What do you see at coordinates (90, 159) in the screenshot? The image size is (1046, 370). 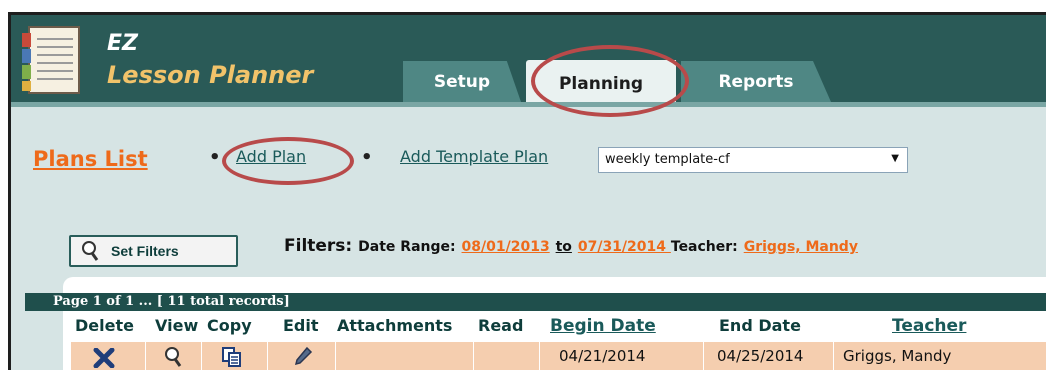 I see `plans-list-link: Plans List` at bounding box center [90, 159].